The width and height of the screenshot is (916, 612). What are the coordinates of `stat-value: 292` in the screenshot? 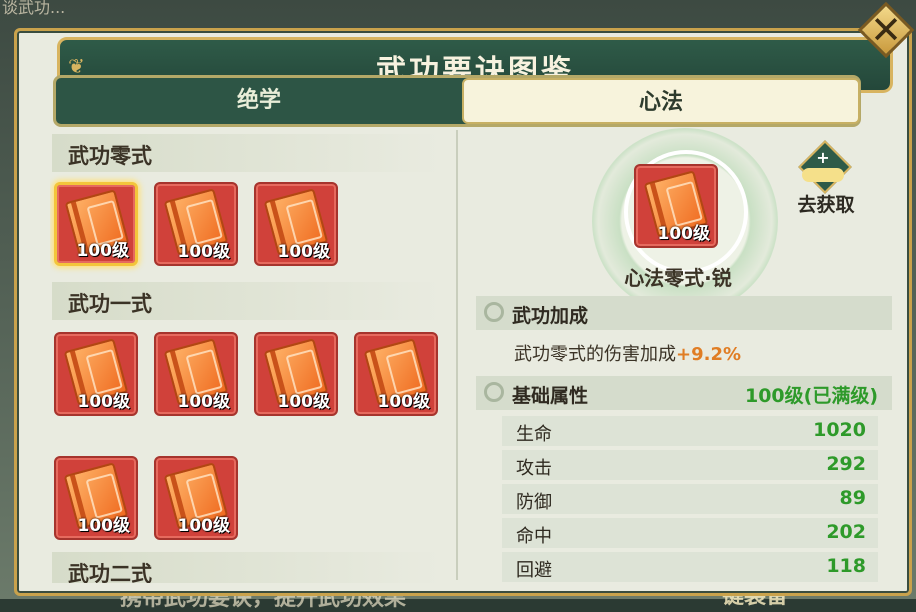 It's located at (846, 464).